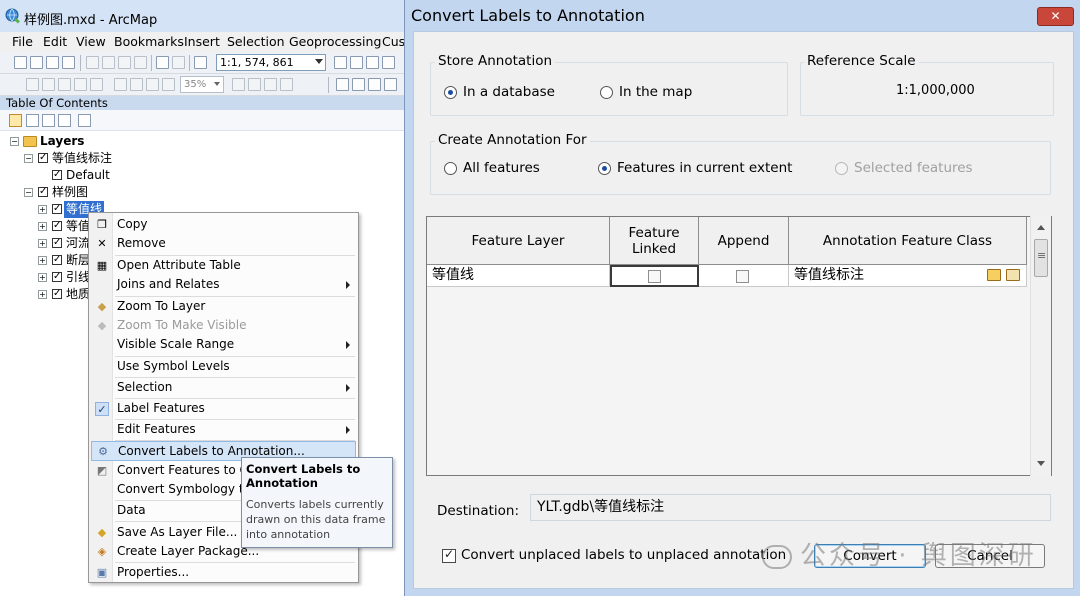  Describe the element at coordinates (342, 84) in the screenshot. I see `zoom-in-icon` at that location.